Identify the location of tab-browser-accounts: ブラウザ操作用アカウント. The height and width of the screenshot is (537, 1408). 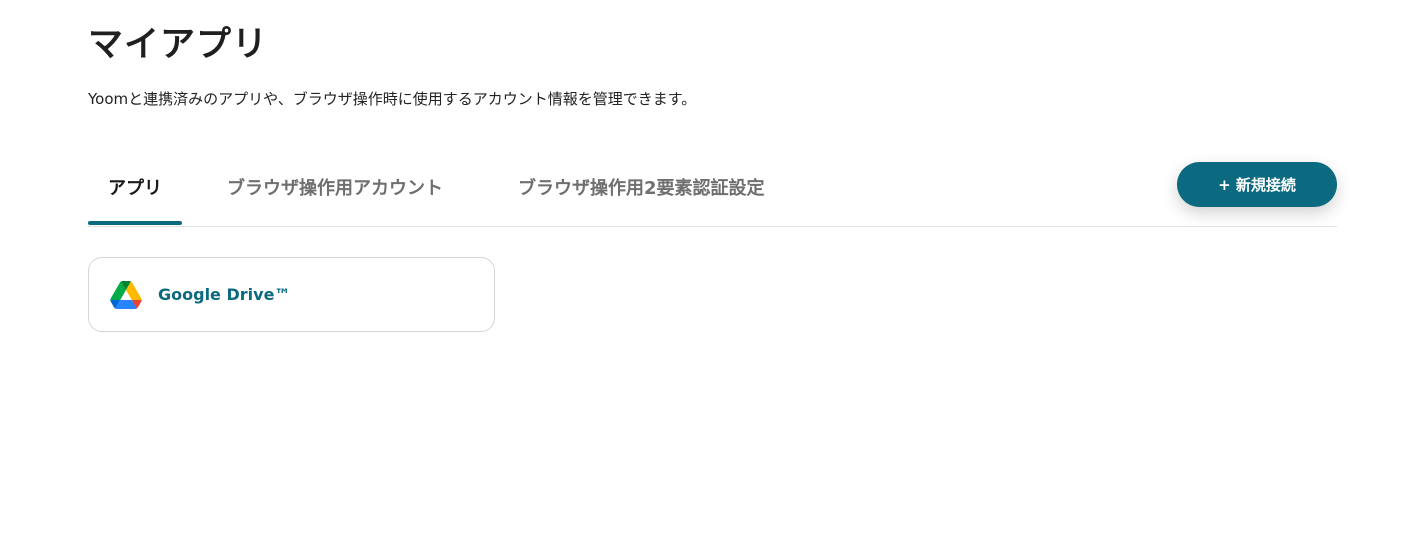
(335, 189).